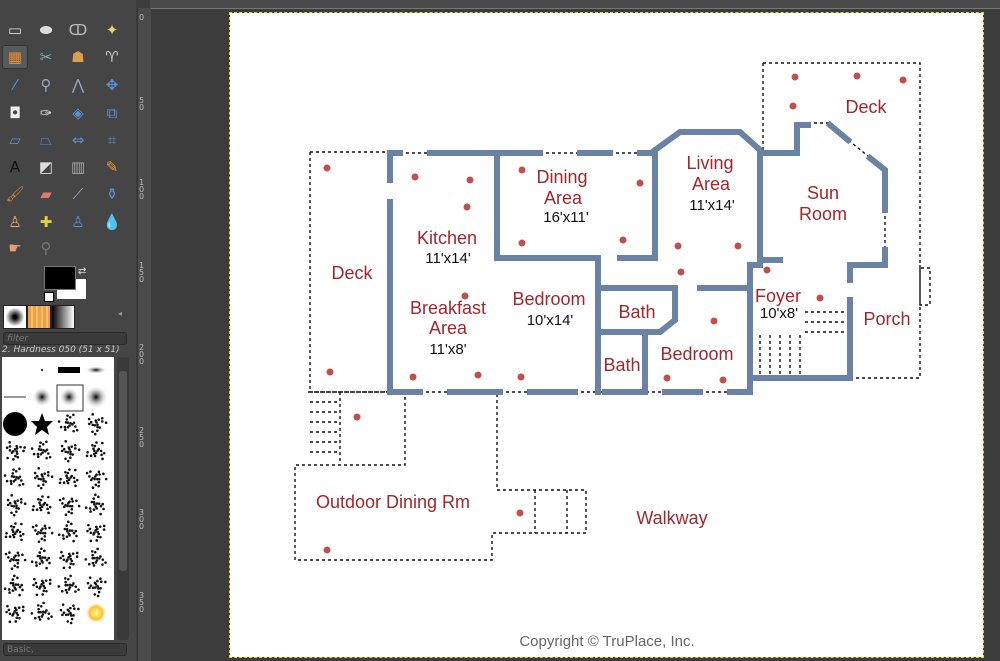  What do you see at coordinates (709, 163) in the screenshot?
I see `room-label-living: Living` at bounding box center [709, 163].